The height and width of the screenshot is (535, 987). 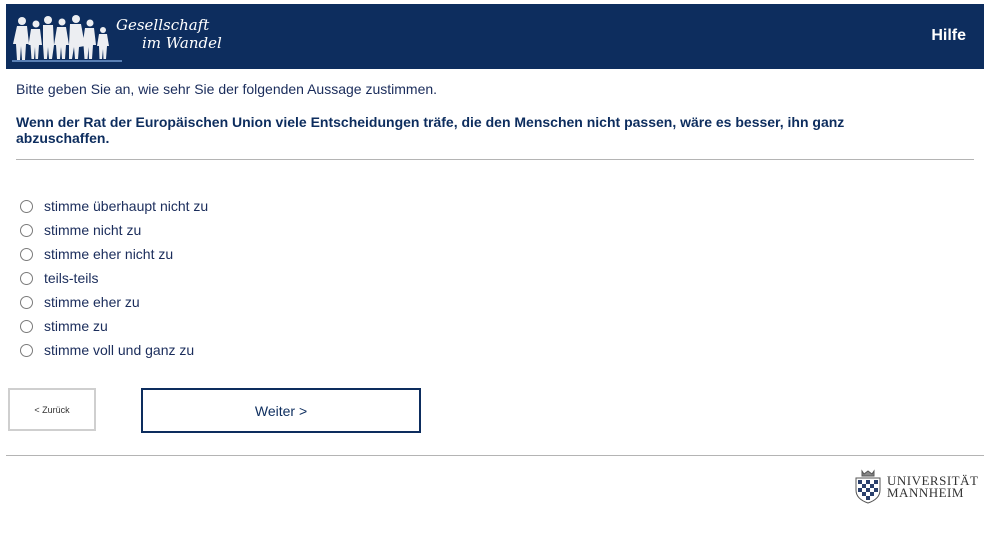 I want to click on university-crest-icon, so click(x=868, y=486).